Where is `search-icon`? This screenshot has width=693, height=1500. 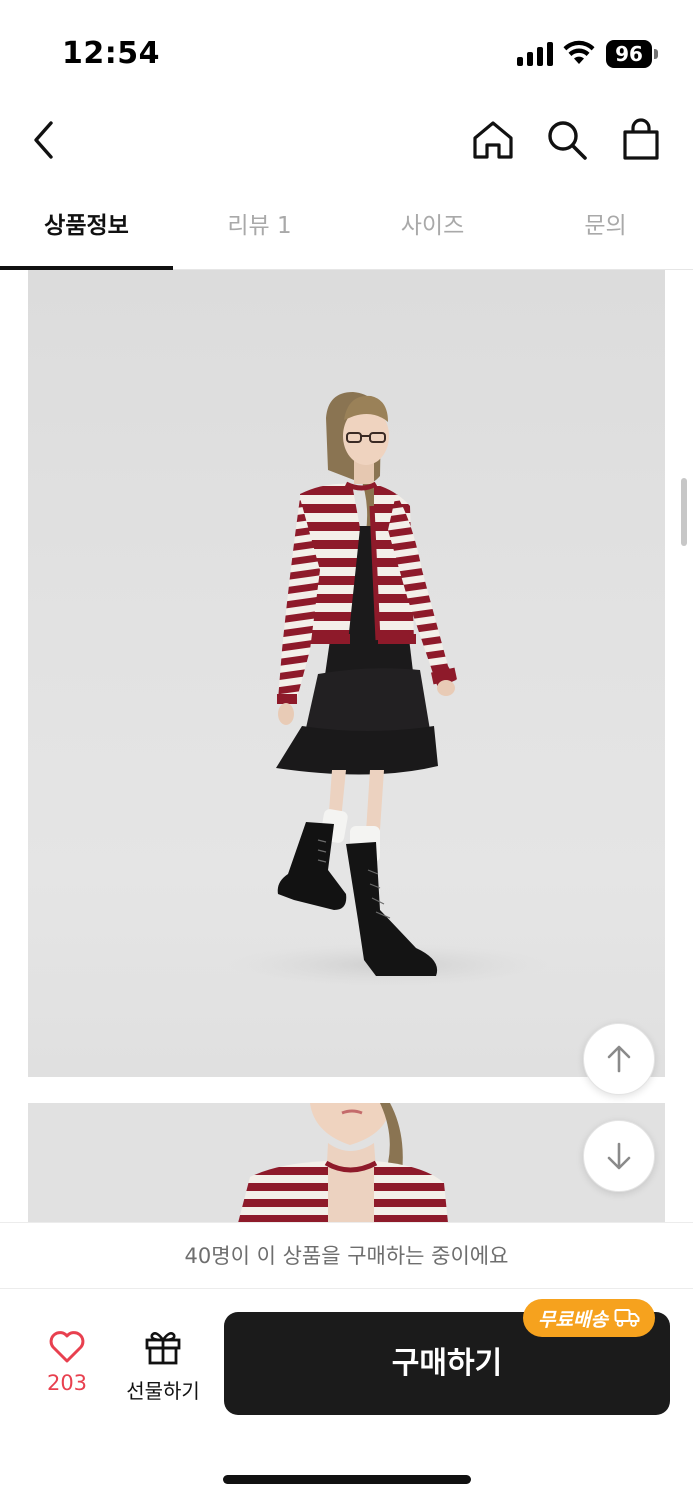
search-icon is located at coordinates (567, 140).